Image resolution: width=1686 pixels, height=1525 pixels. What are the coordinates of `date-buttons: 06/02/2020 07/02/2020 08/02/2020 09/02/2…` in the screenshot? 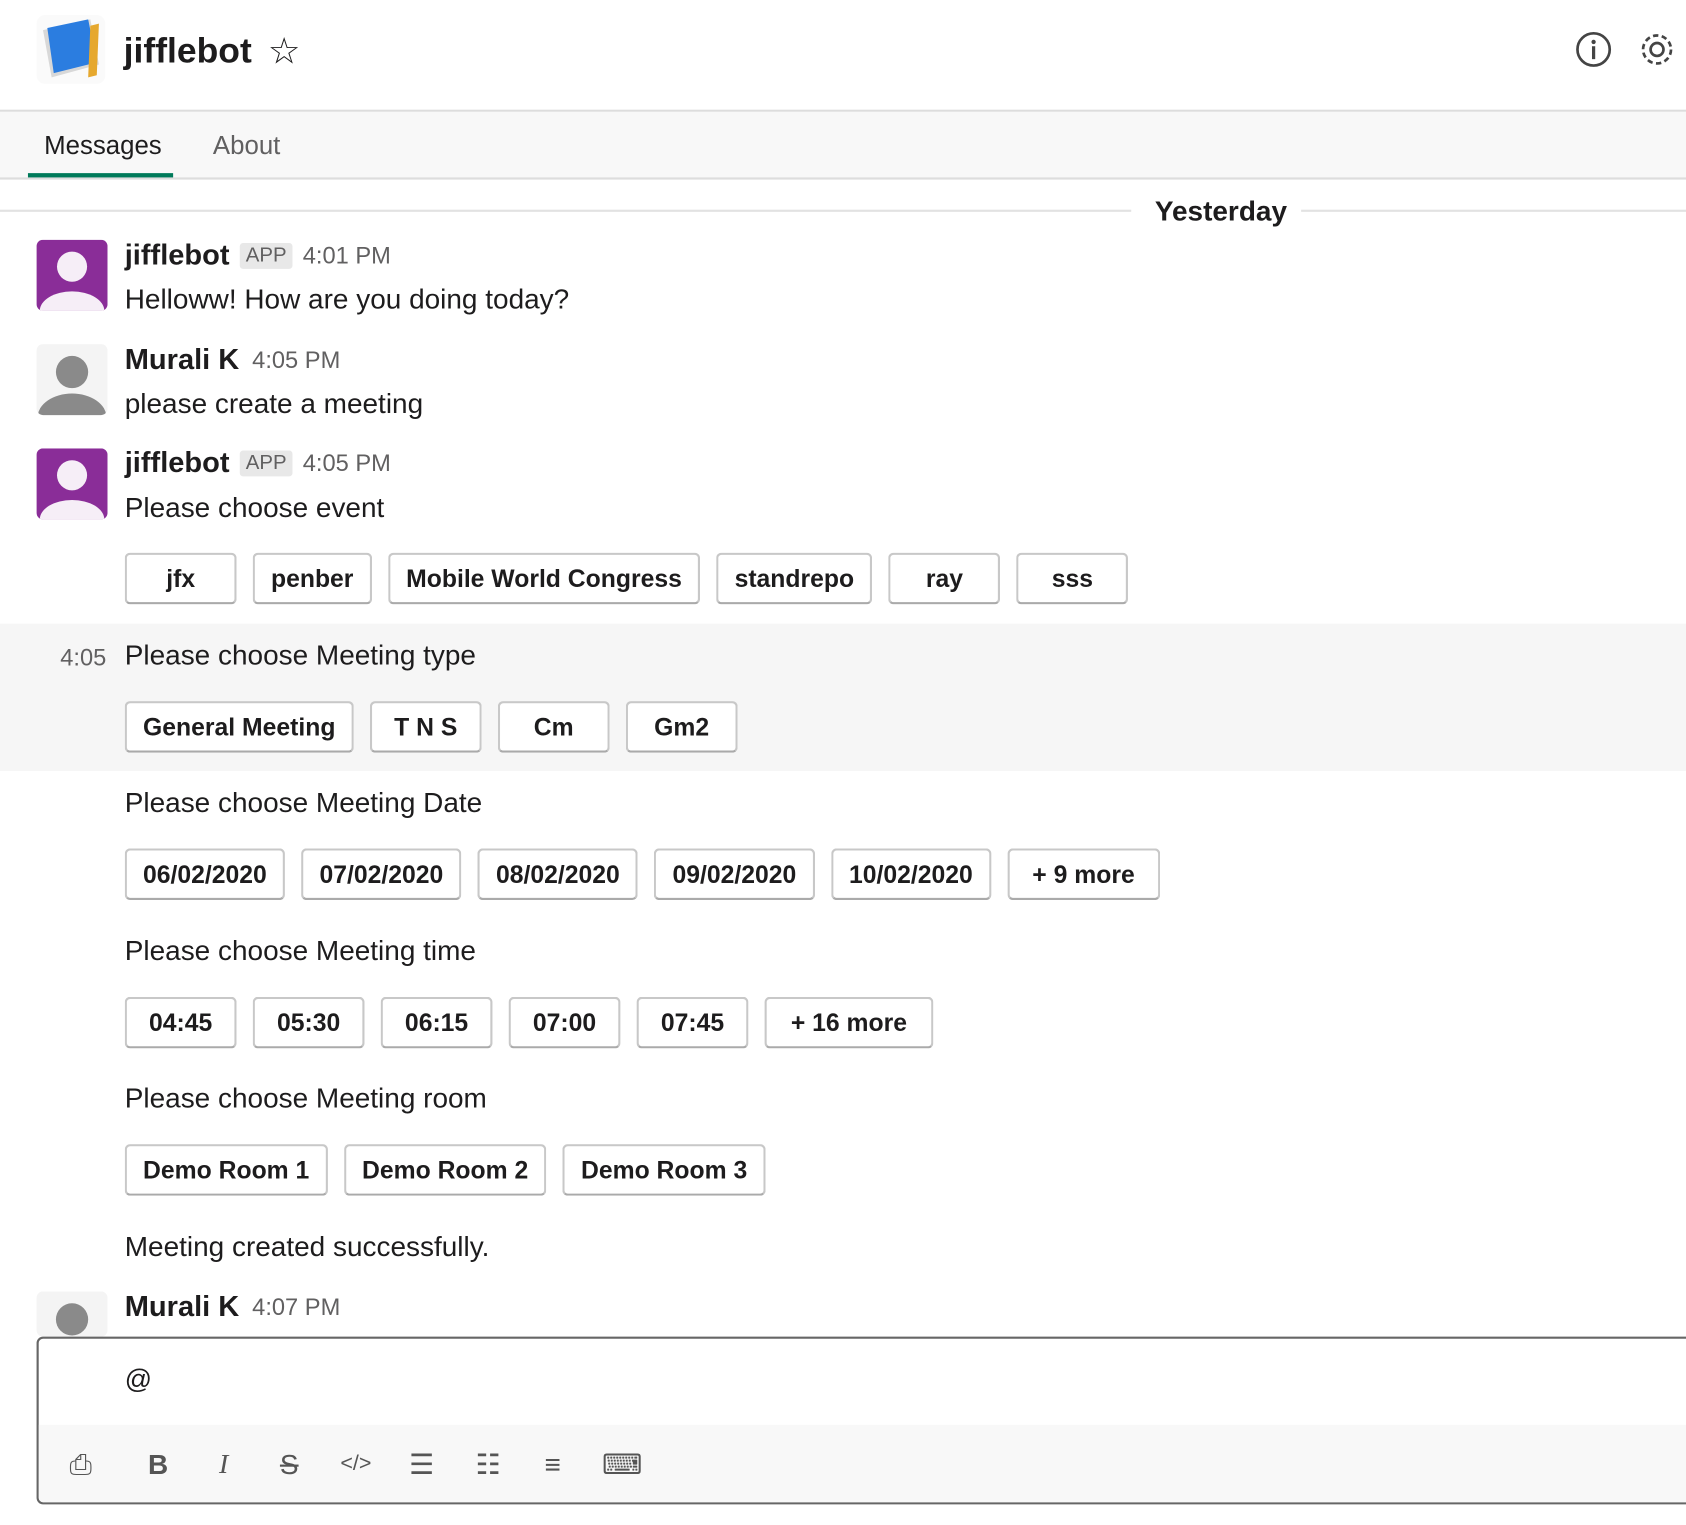 It's located at (642, 874).